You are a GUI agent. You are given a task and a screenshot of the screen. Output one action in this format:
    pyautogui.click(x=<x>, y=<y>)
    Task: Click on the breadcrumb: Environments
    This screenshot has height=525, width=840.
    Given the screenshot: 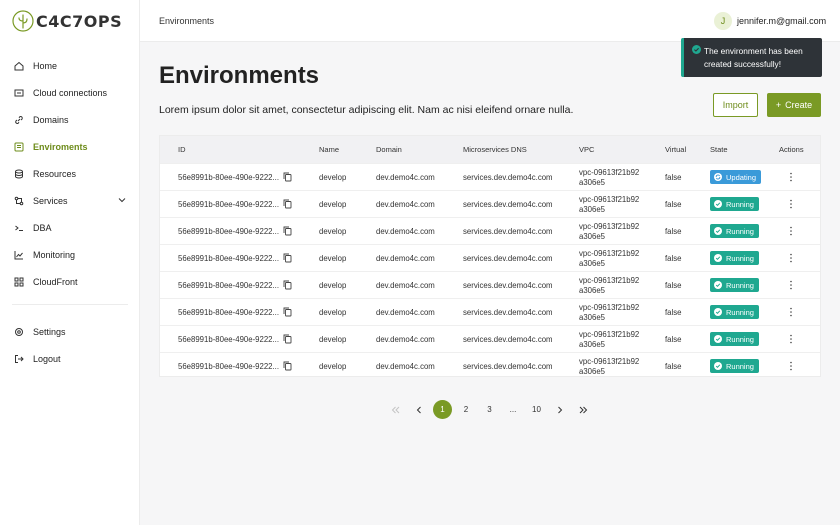 What is the action you would take?
    pyautogui.click(x=186, y=21)
    